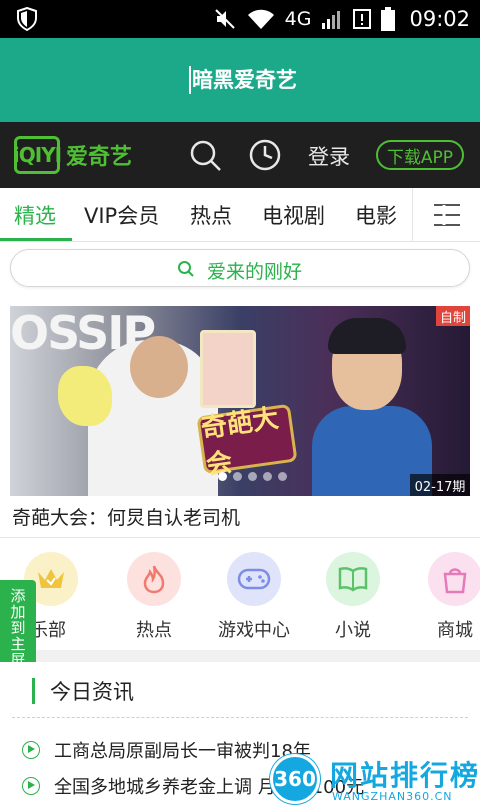  I want to click on tab-movie: 电影, so click(376, 215).